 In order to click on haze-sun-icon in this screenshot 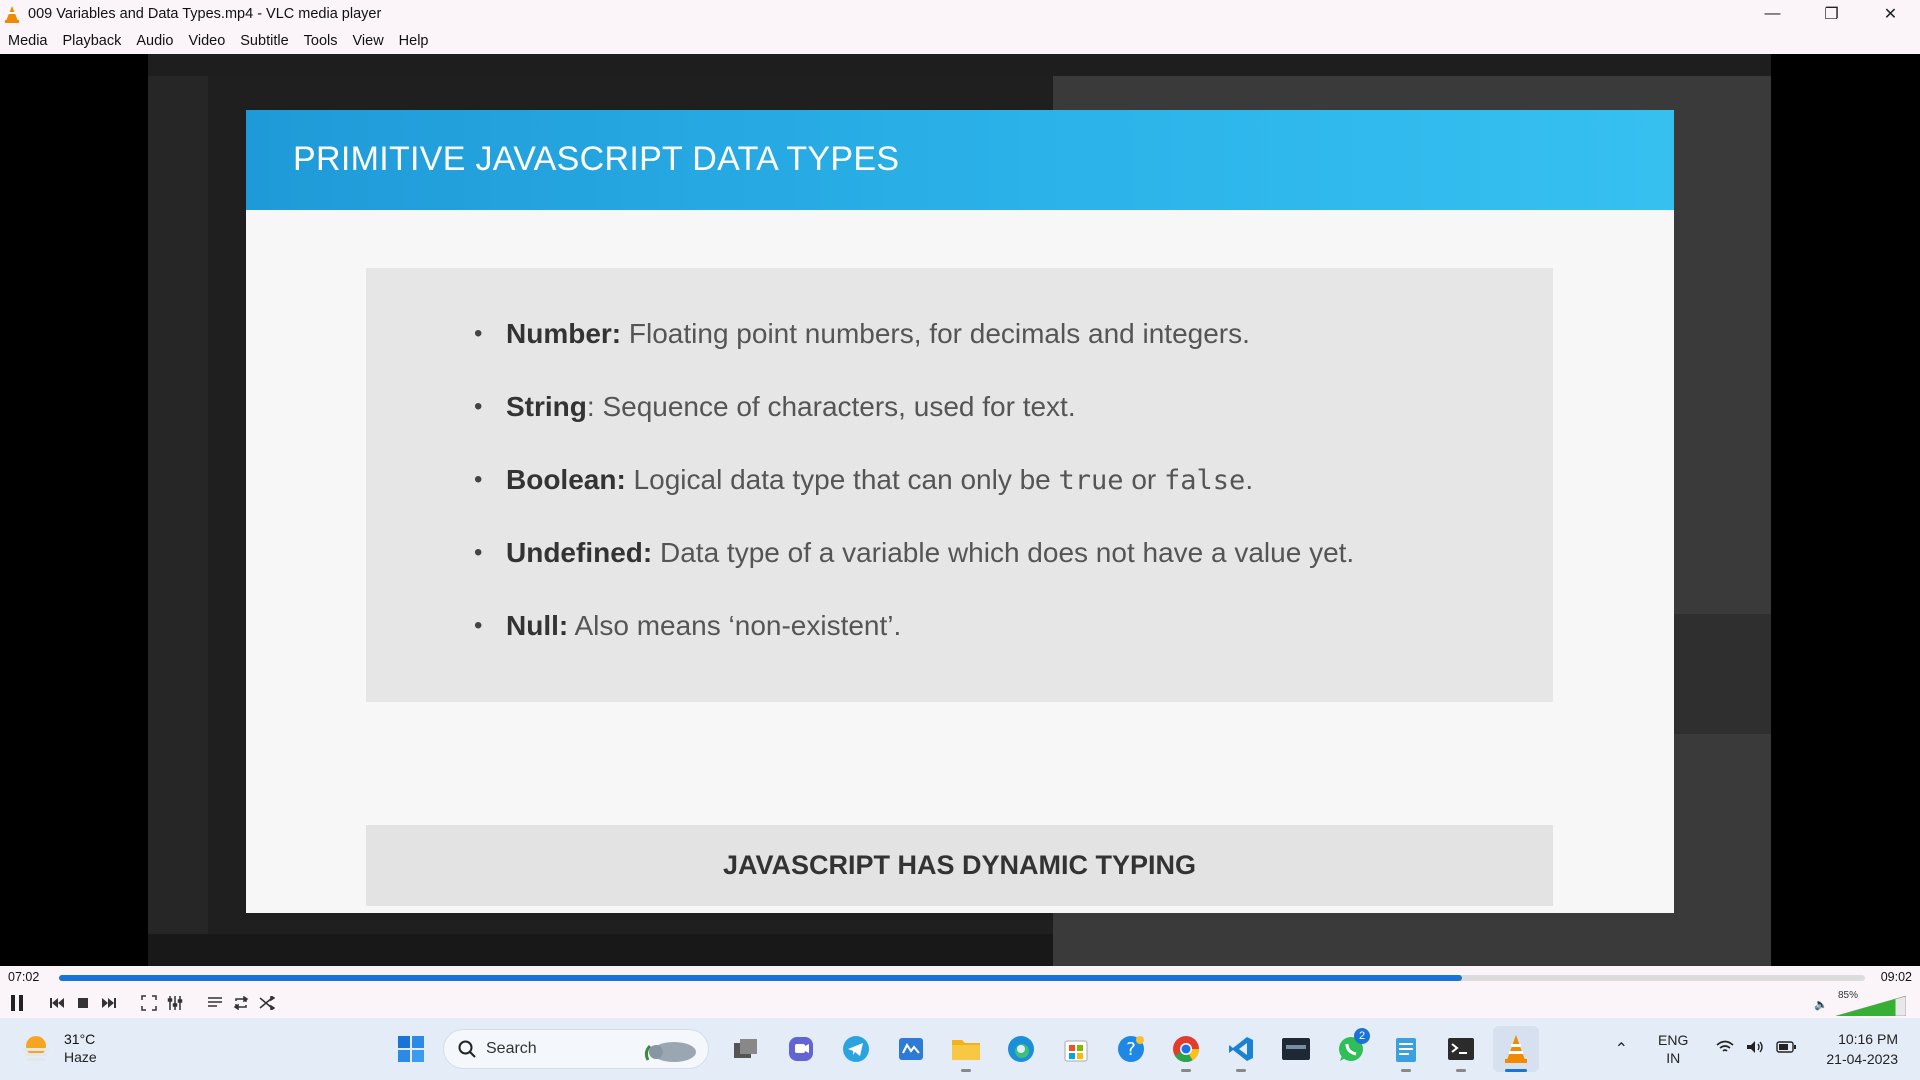, I will do `click(36, 1048)`.